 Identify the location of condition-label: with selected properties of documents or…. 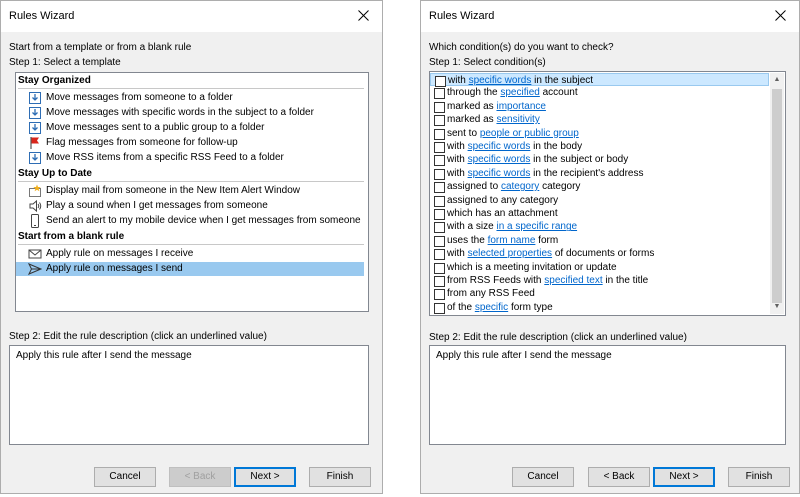
(550, 253).